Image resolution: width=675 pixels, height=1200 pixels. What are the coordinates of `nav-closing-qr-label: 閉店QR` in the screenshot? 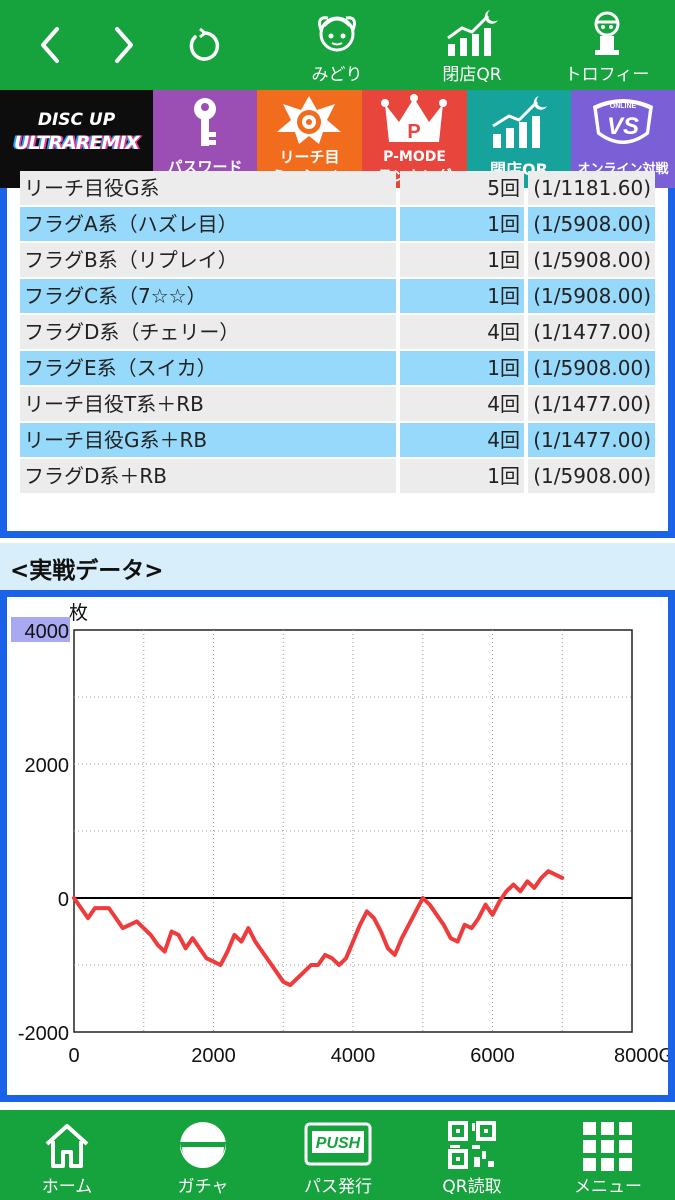 It's located at (472, 75).